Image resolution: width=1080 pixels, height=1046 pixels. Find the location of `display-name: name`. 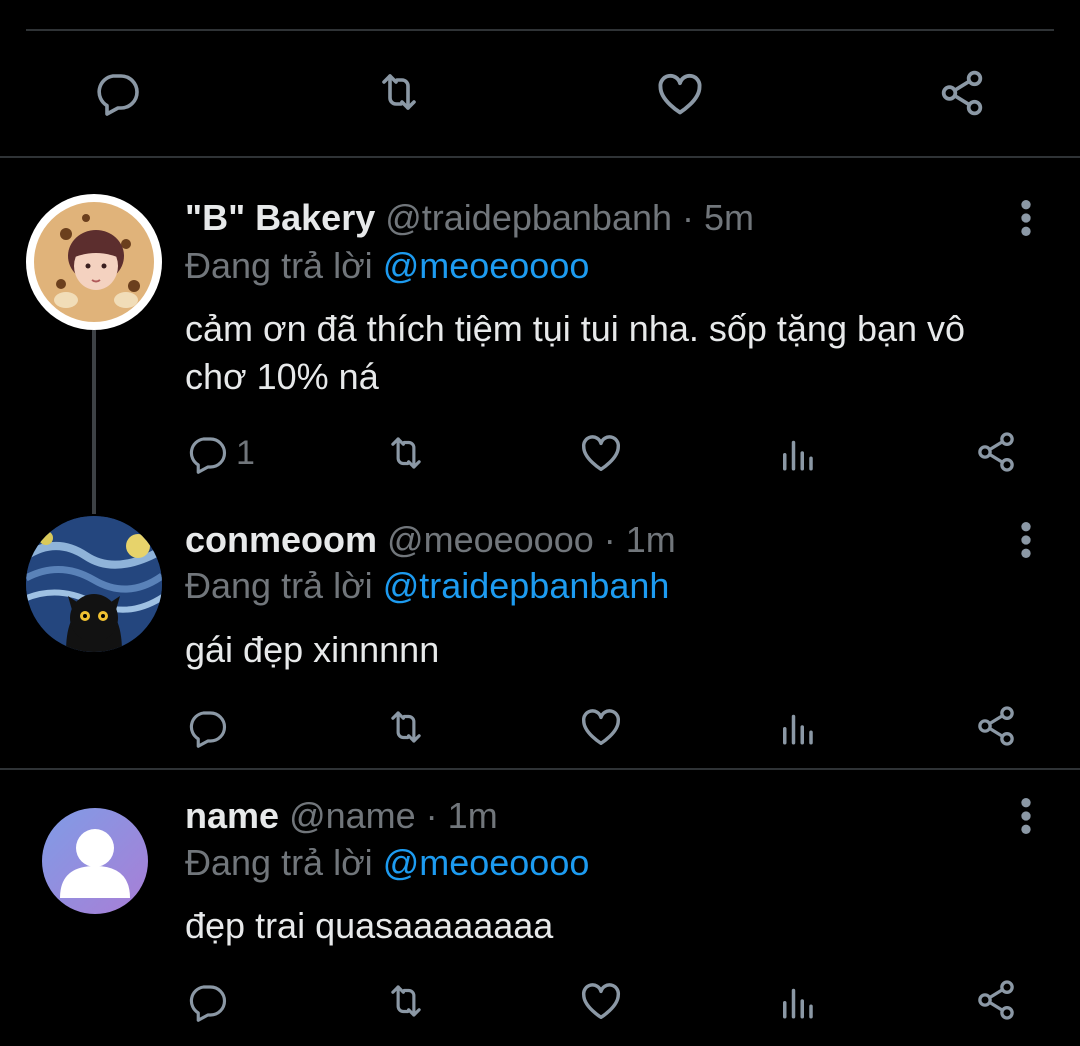

display-name: name is located at coordinates (232, 815).